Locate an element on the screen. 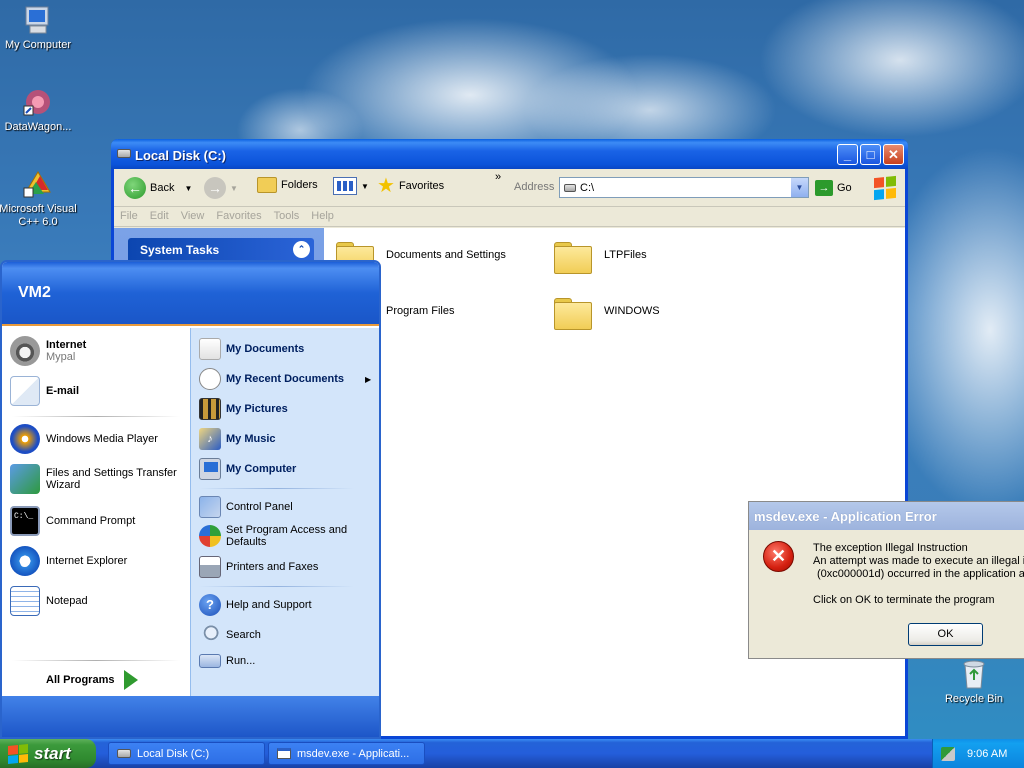 Image resolution: width=1024 pixels, height=768 pixels. dialog-title: msdev.exe - Application Error is located at coordinates (845, 516).